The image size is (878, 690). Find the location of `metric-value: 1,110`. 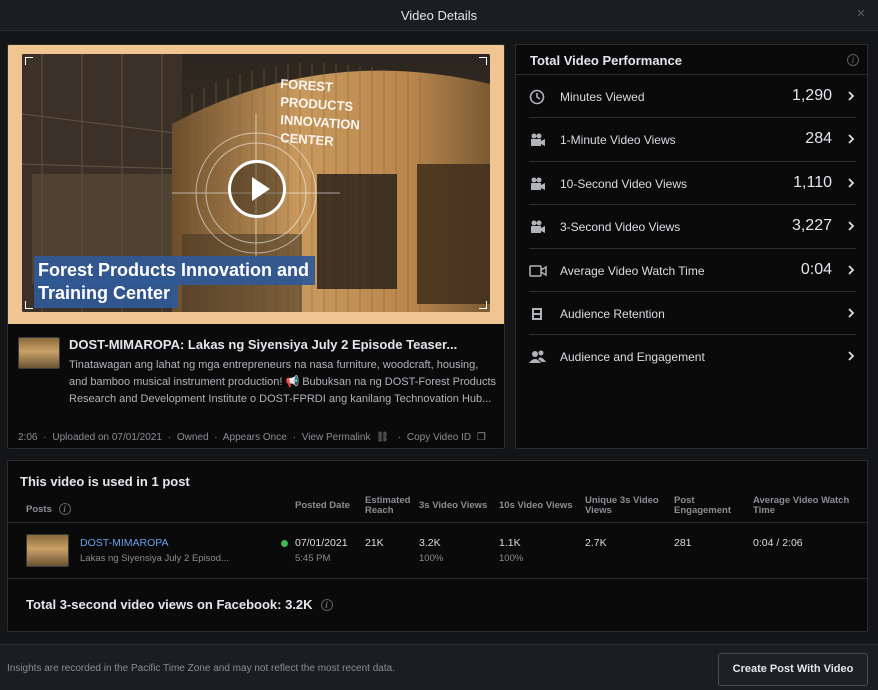

metric-value: 1,110 is located at coordinates (812, 182).